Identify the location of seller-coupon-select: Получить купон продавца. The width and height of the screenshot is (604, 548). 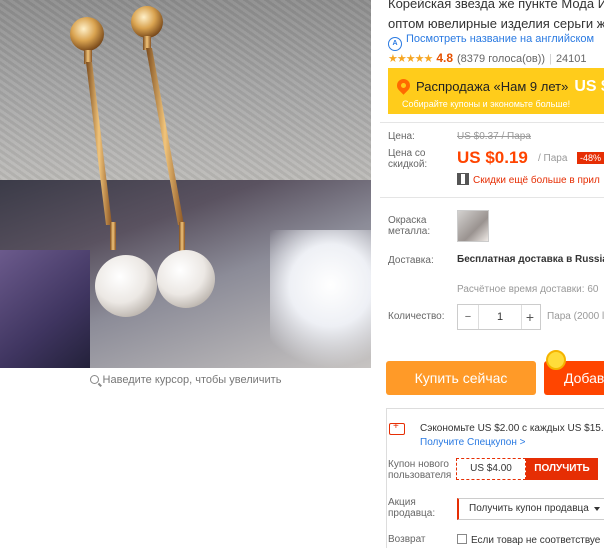
(530, 509).